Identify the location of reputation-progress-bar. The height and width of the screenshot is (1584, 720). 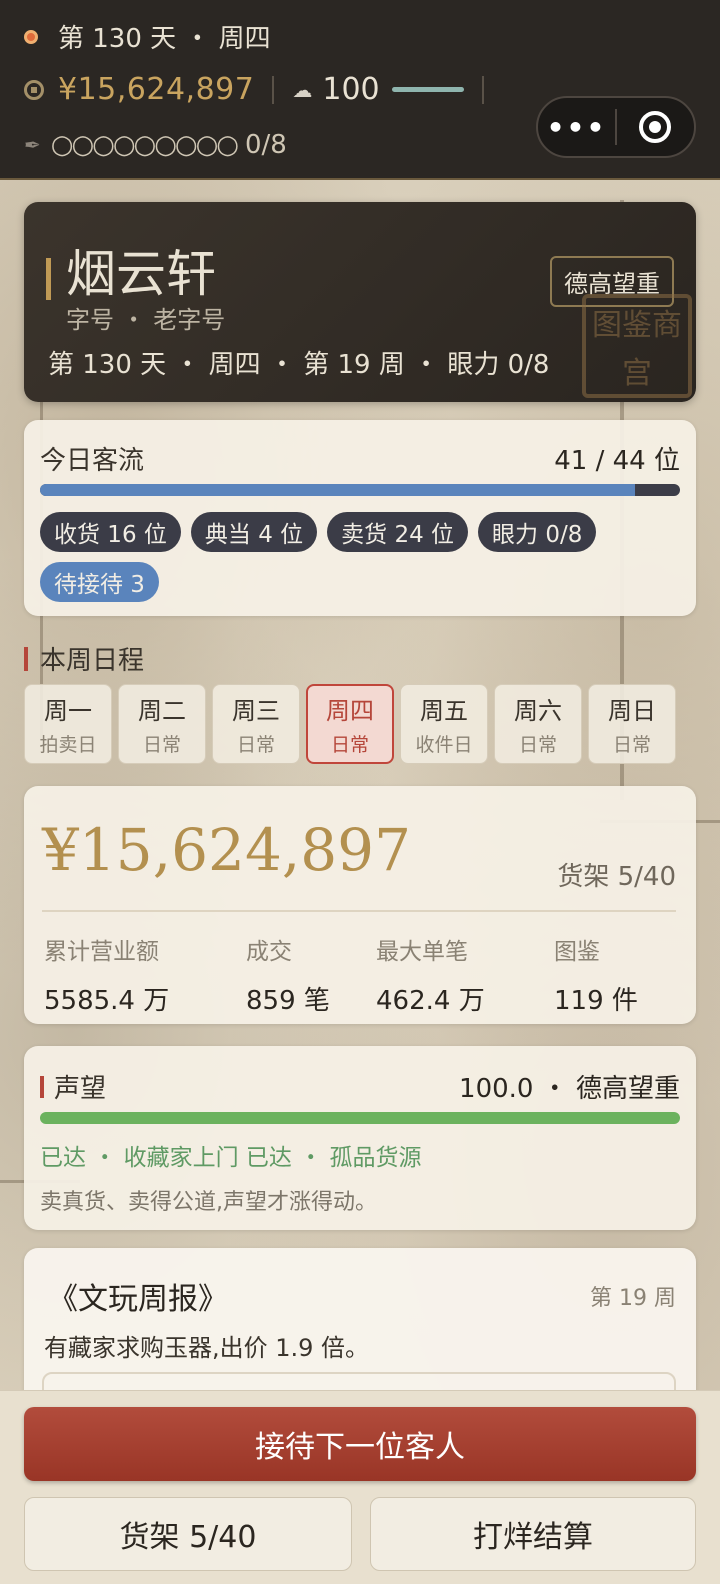
(360, 1118).